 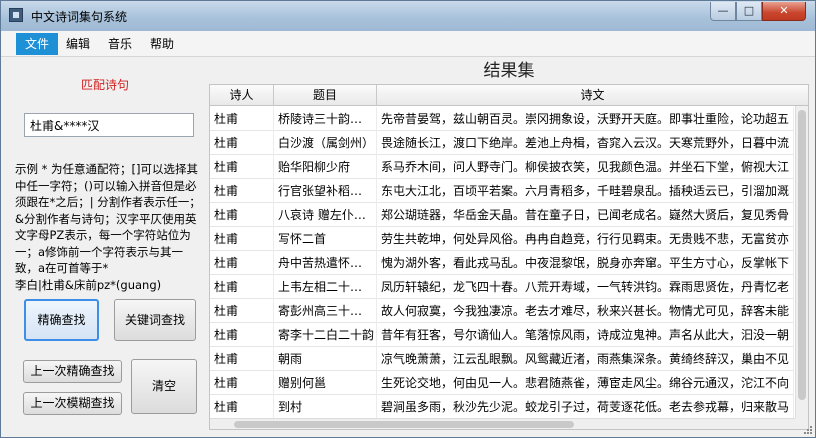 I want to click on menu-edit: 编辑, so click(x=78, y=44).